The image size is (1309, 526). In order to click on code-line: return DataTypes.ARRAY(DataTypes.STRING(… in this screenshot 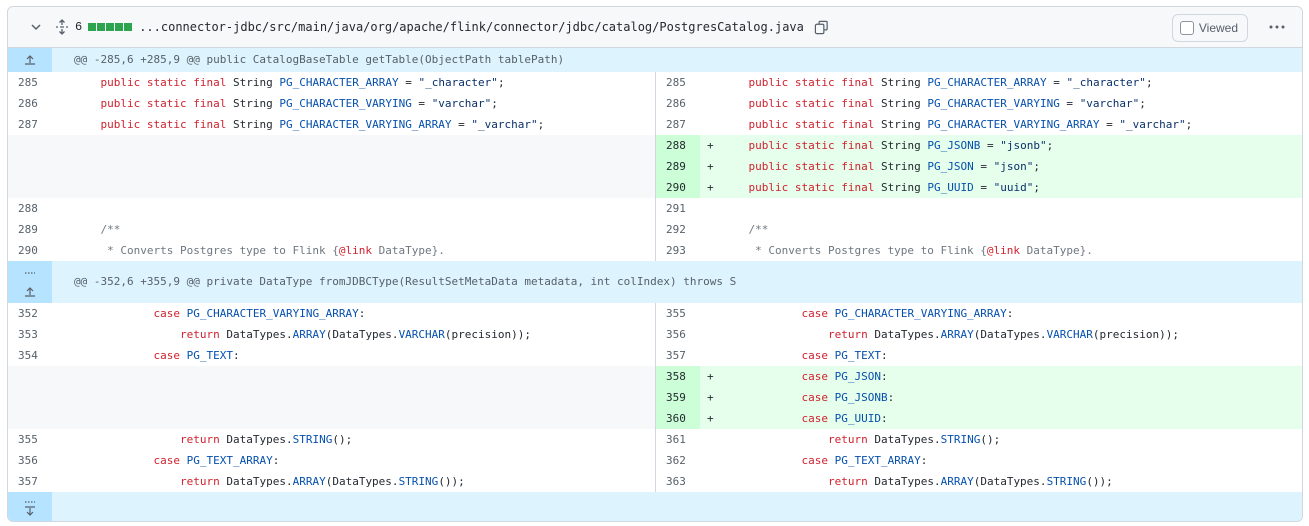, I will do `click(322, 481)`.